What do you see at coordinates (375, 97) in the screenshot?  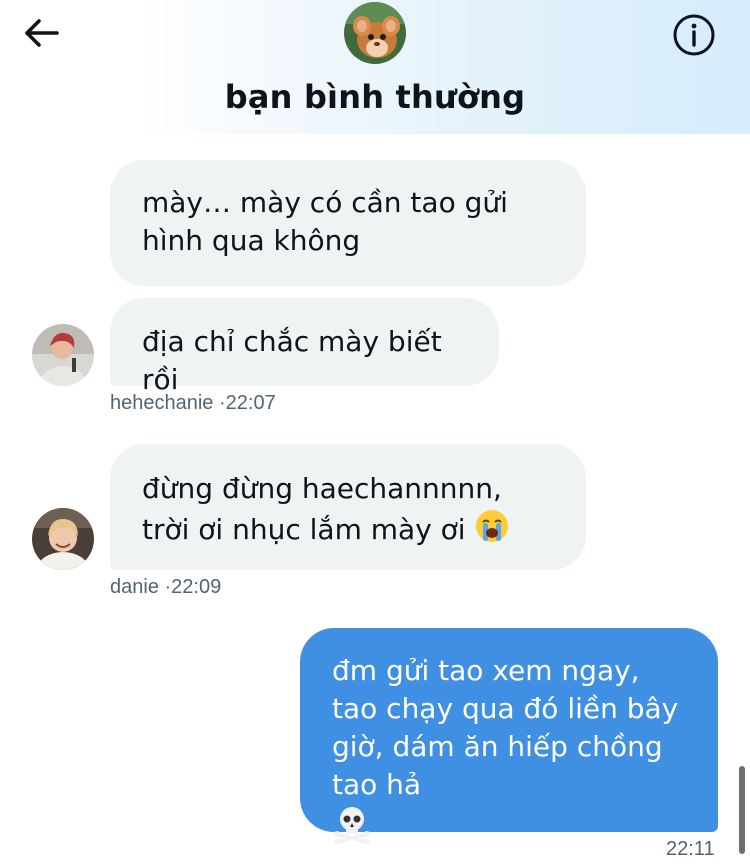 I see `conversation-title: bạn bình thường` at bounding box center [375, 97].